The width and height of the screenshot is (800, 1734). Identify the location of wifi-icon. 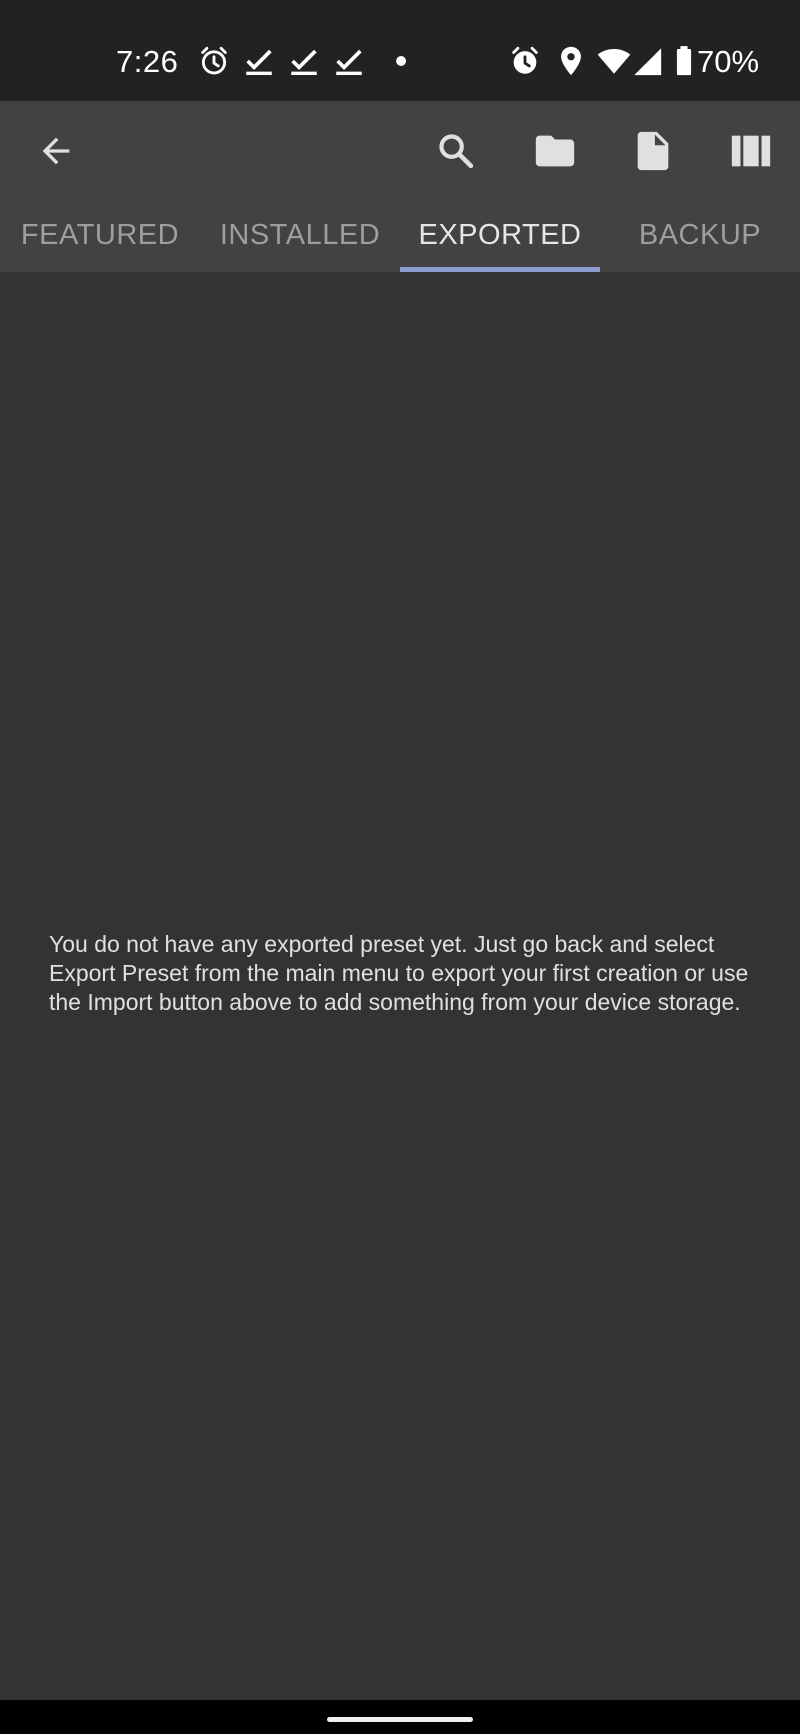
(614, 61).